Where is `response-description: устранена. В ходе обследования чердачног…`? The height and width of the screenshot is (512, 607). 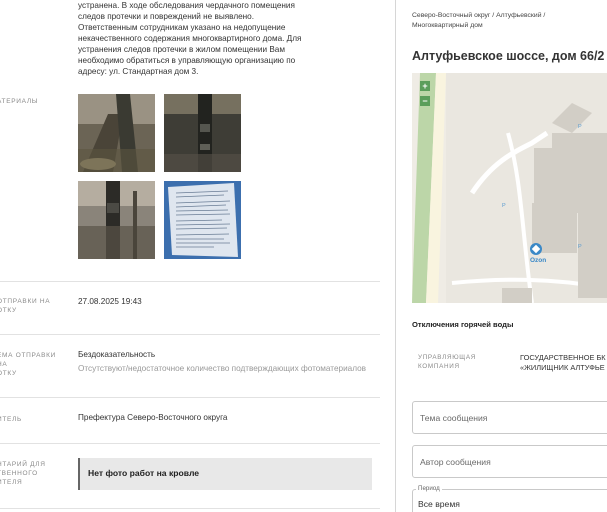 response-description: устранена. В ходе обследования чердачног… is located at coordinates (193, 38).